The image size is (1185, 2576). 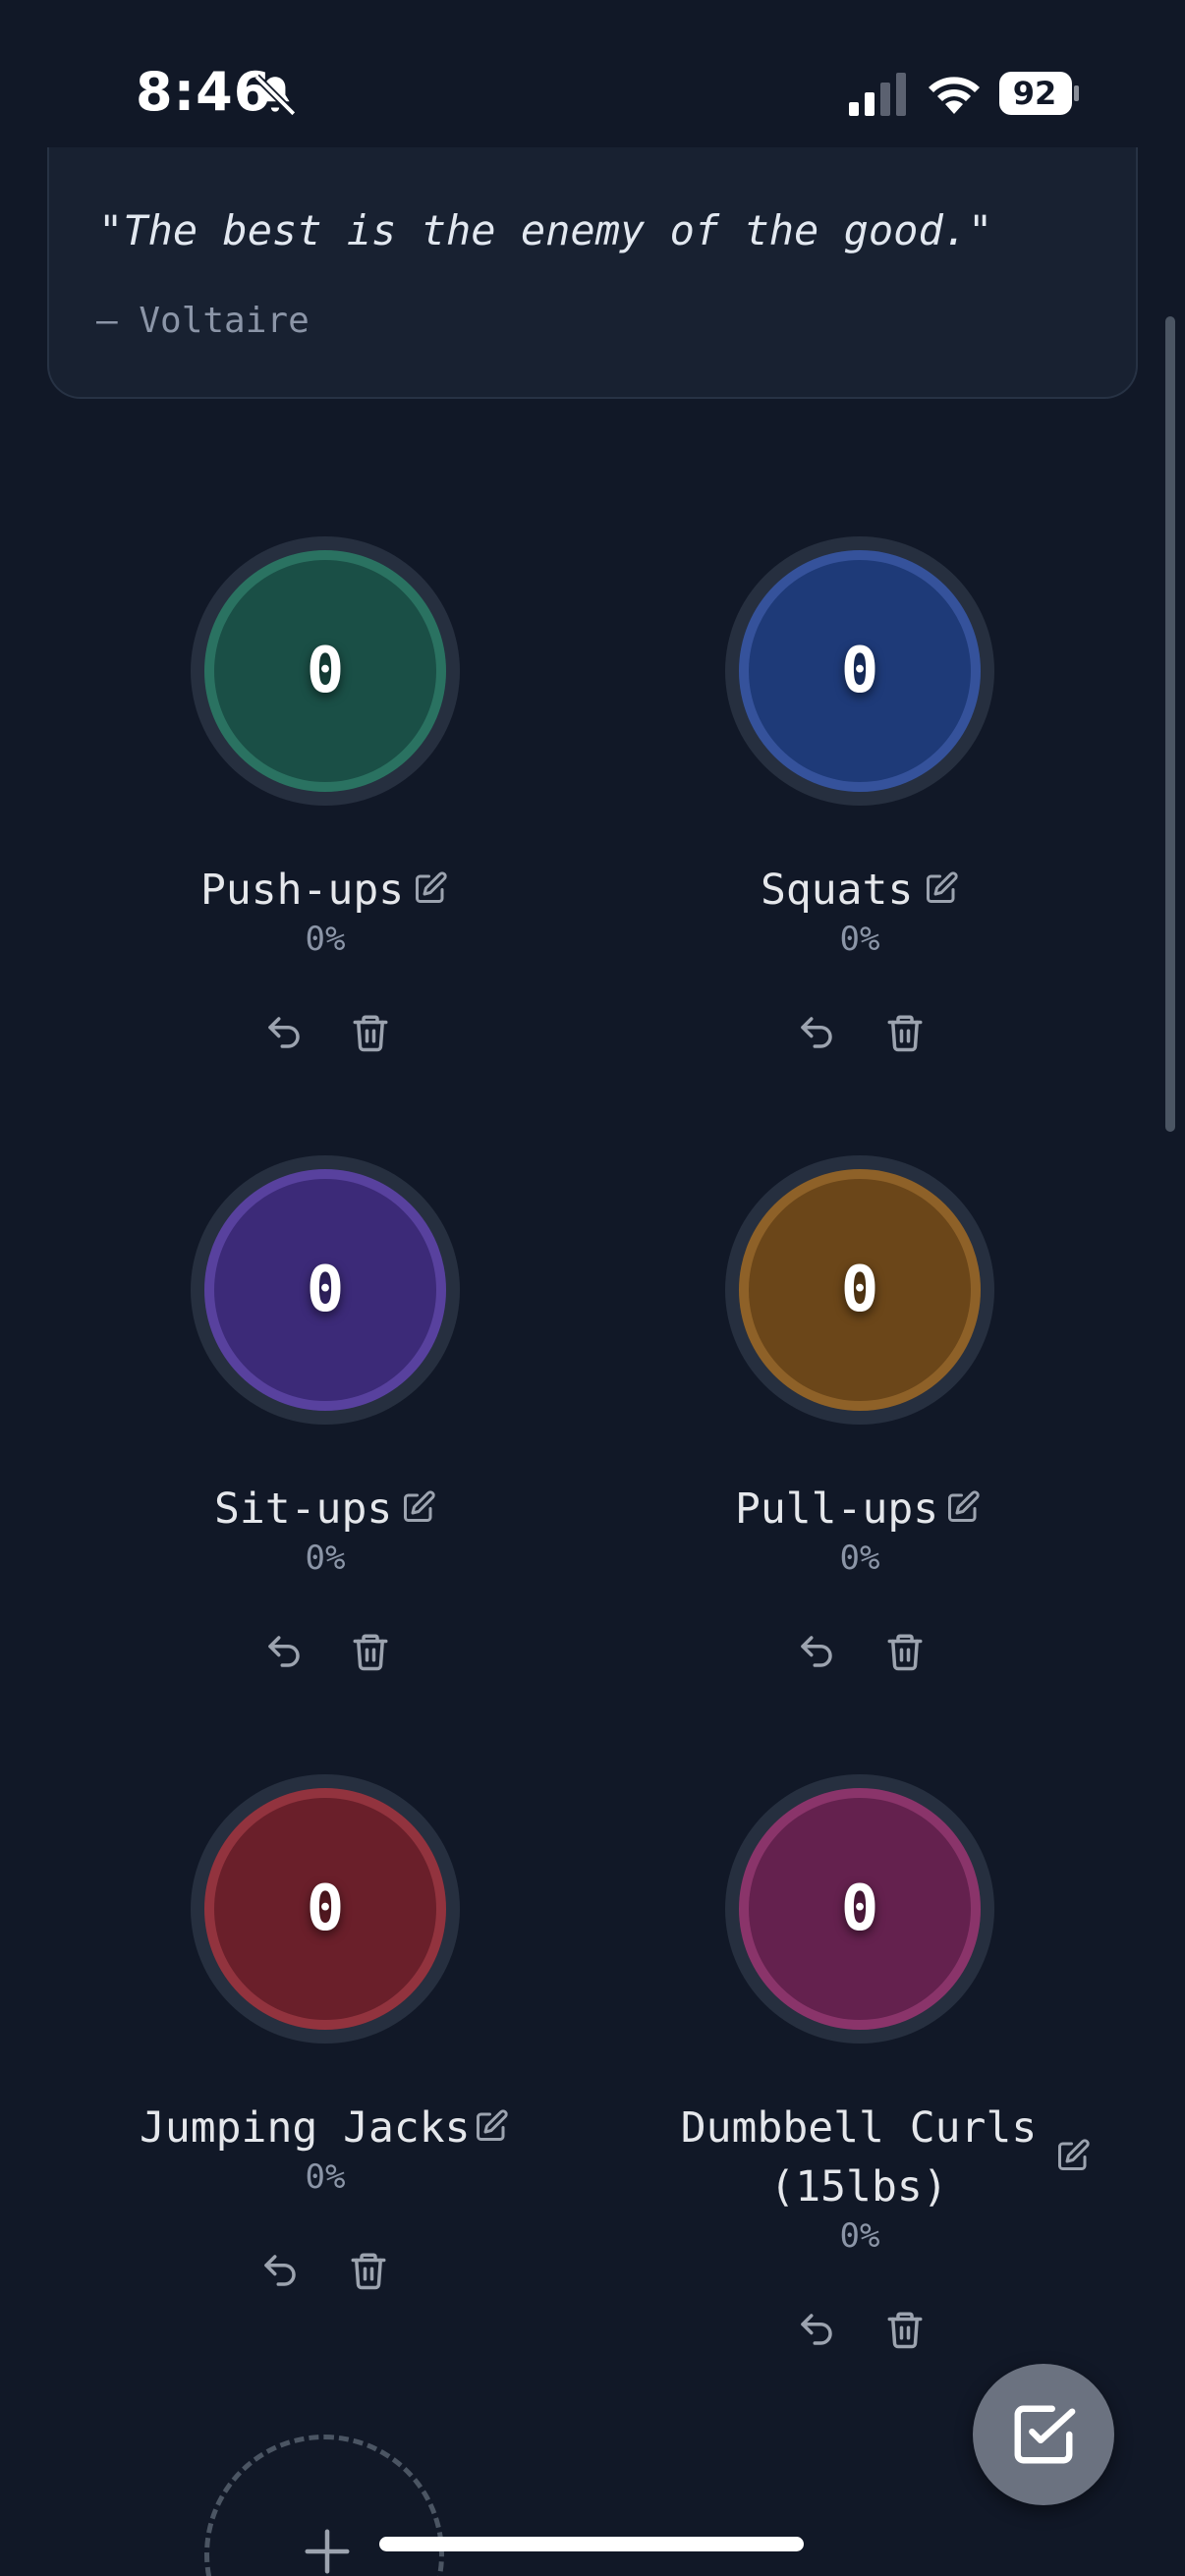 I want to click on bell-muted-icon, so click(x=276, y=95).